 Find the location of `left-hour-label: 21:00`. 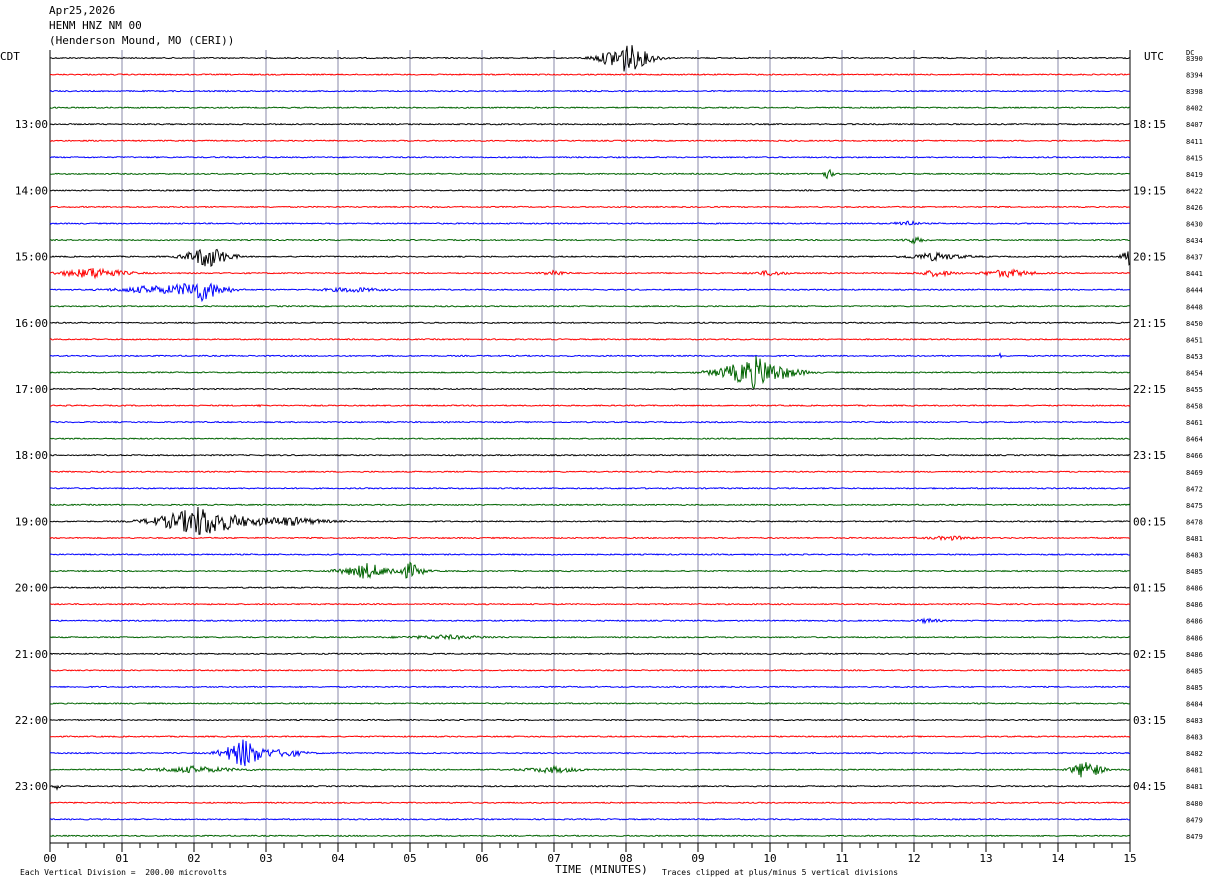

left-hour-label: 21:00 is located at coordinates (31, 654).